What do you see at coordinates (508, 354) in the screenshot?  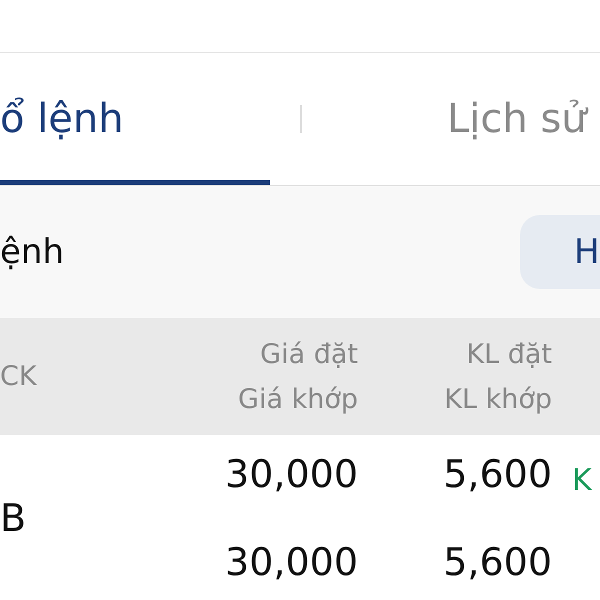 I see `column-header: KL đặt` at bounding box center [508, 354].